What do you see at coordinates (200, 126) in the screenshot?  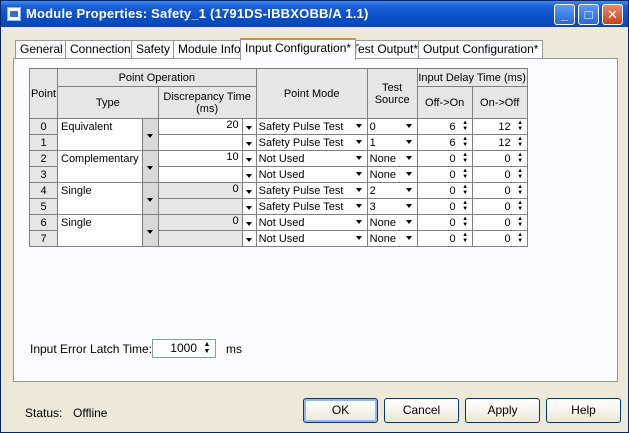 I see `discrepancy-time-input: 20` at bounding box center [200, 126].